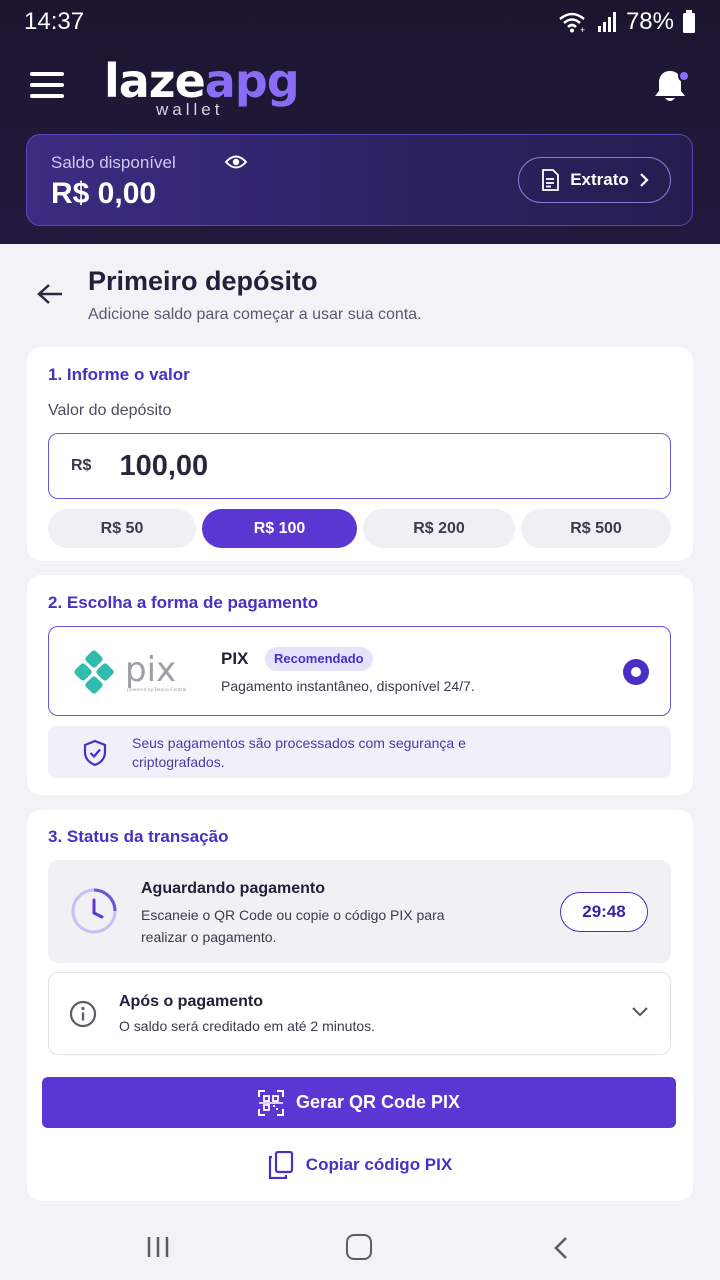 Image resolution: width=720 pixels, height=1280 pixels. I want to click on document-icon, so click(551, 180).